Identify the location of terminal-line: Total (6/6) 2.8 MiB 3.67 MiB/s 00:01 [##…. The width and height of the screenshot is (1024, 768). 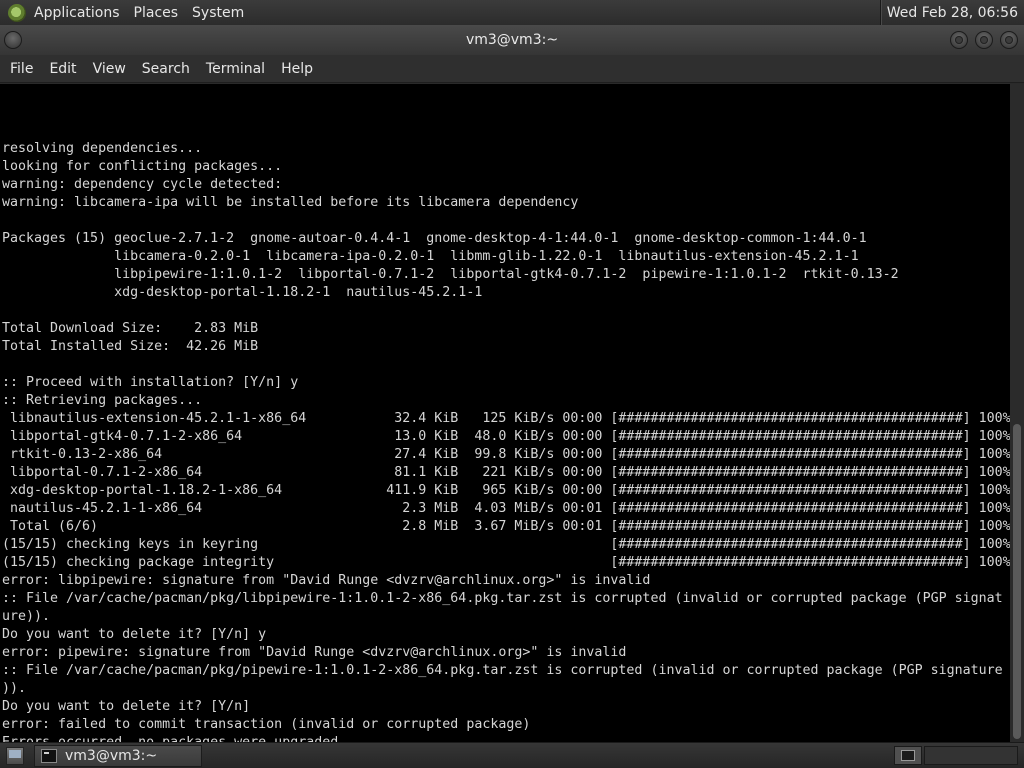
(506, 526).